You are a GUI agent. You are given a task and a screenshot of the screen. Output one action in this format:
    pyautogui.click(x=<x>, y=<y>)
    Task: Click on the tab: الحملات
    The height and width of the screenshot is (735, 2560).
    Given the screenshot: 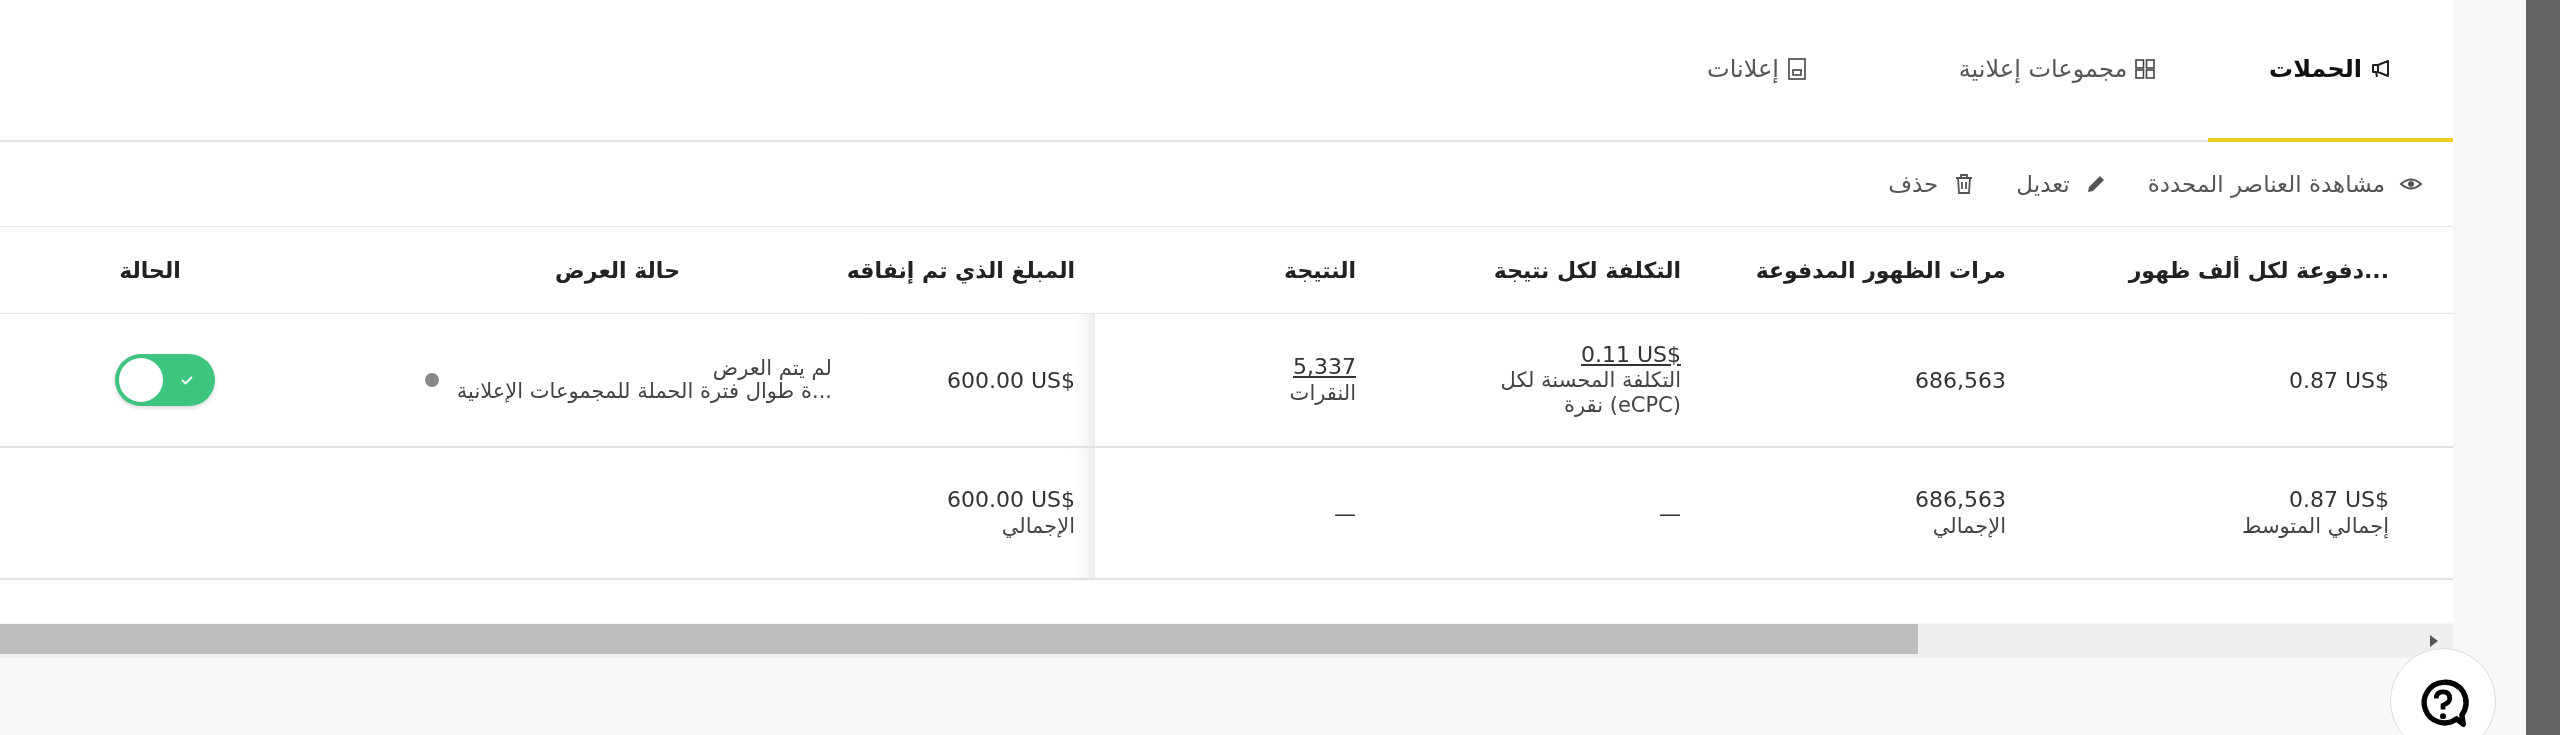 What is the action you would take?
    pyautogui.click(x=2330, y=71)
    